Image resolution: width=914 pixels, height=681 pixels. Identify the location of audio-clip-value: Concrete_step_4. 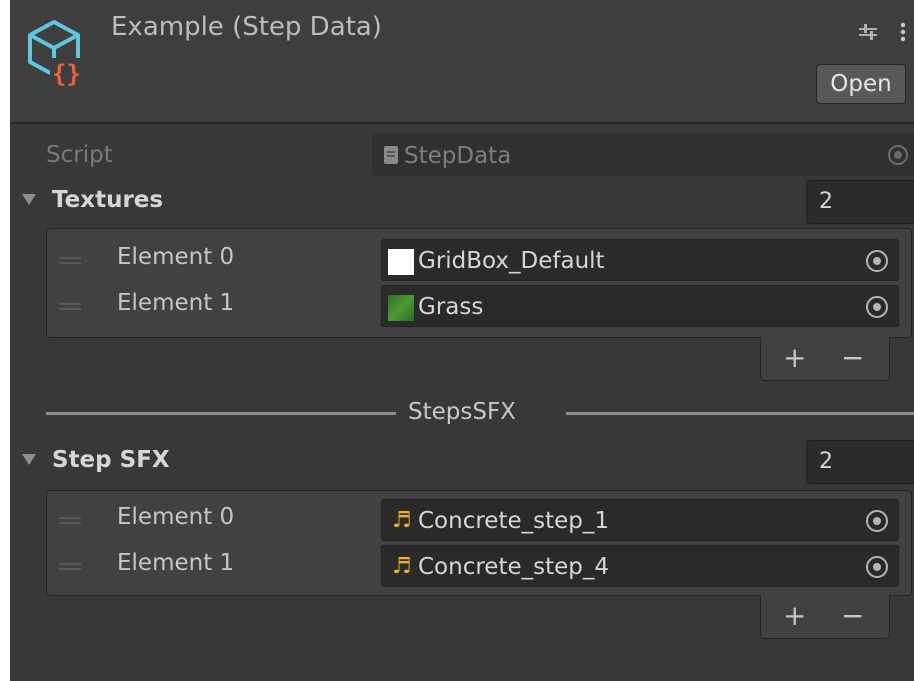
(514, 567).